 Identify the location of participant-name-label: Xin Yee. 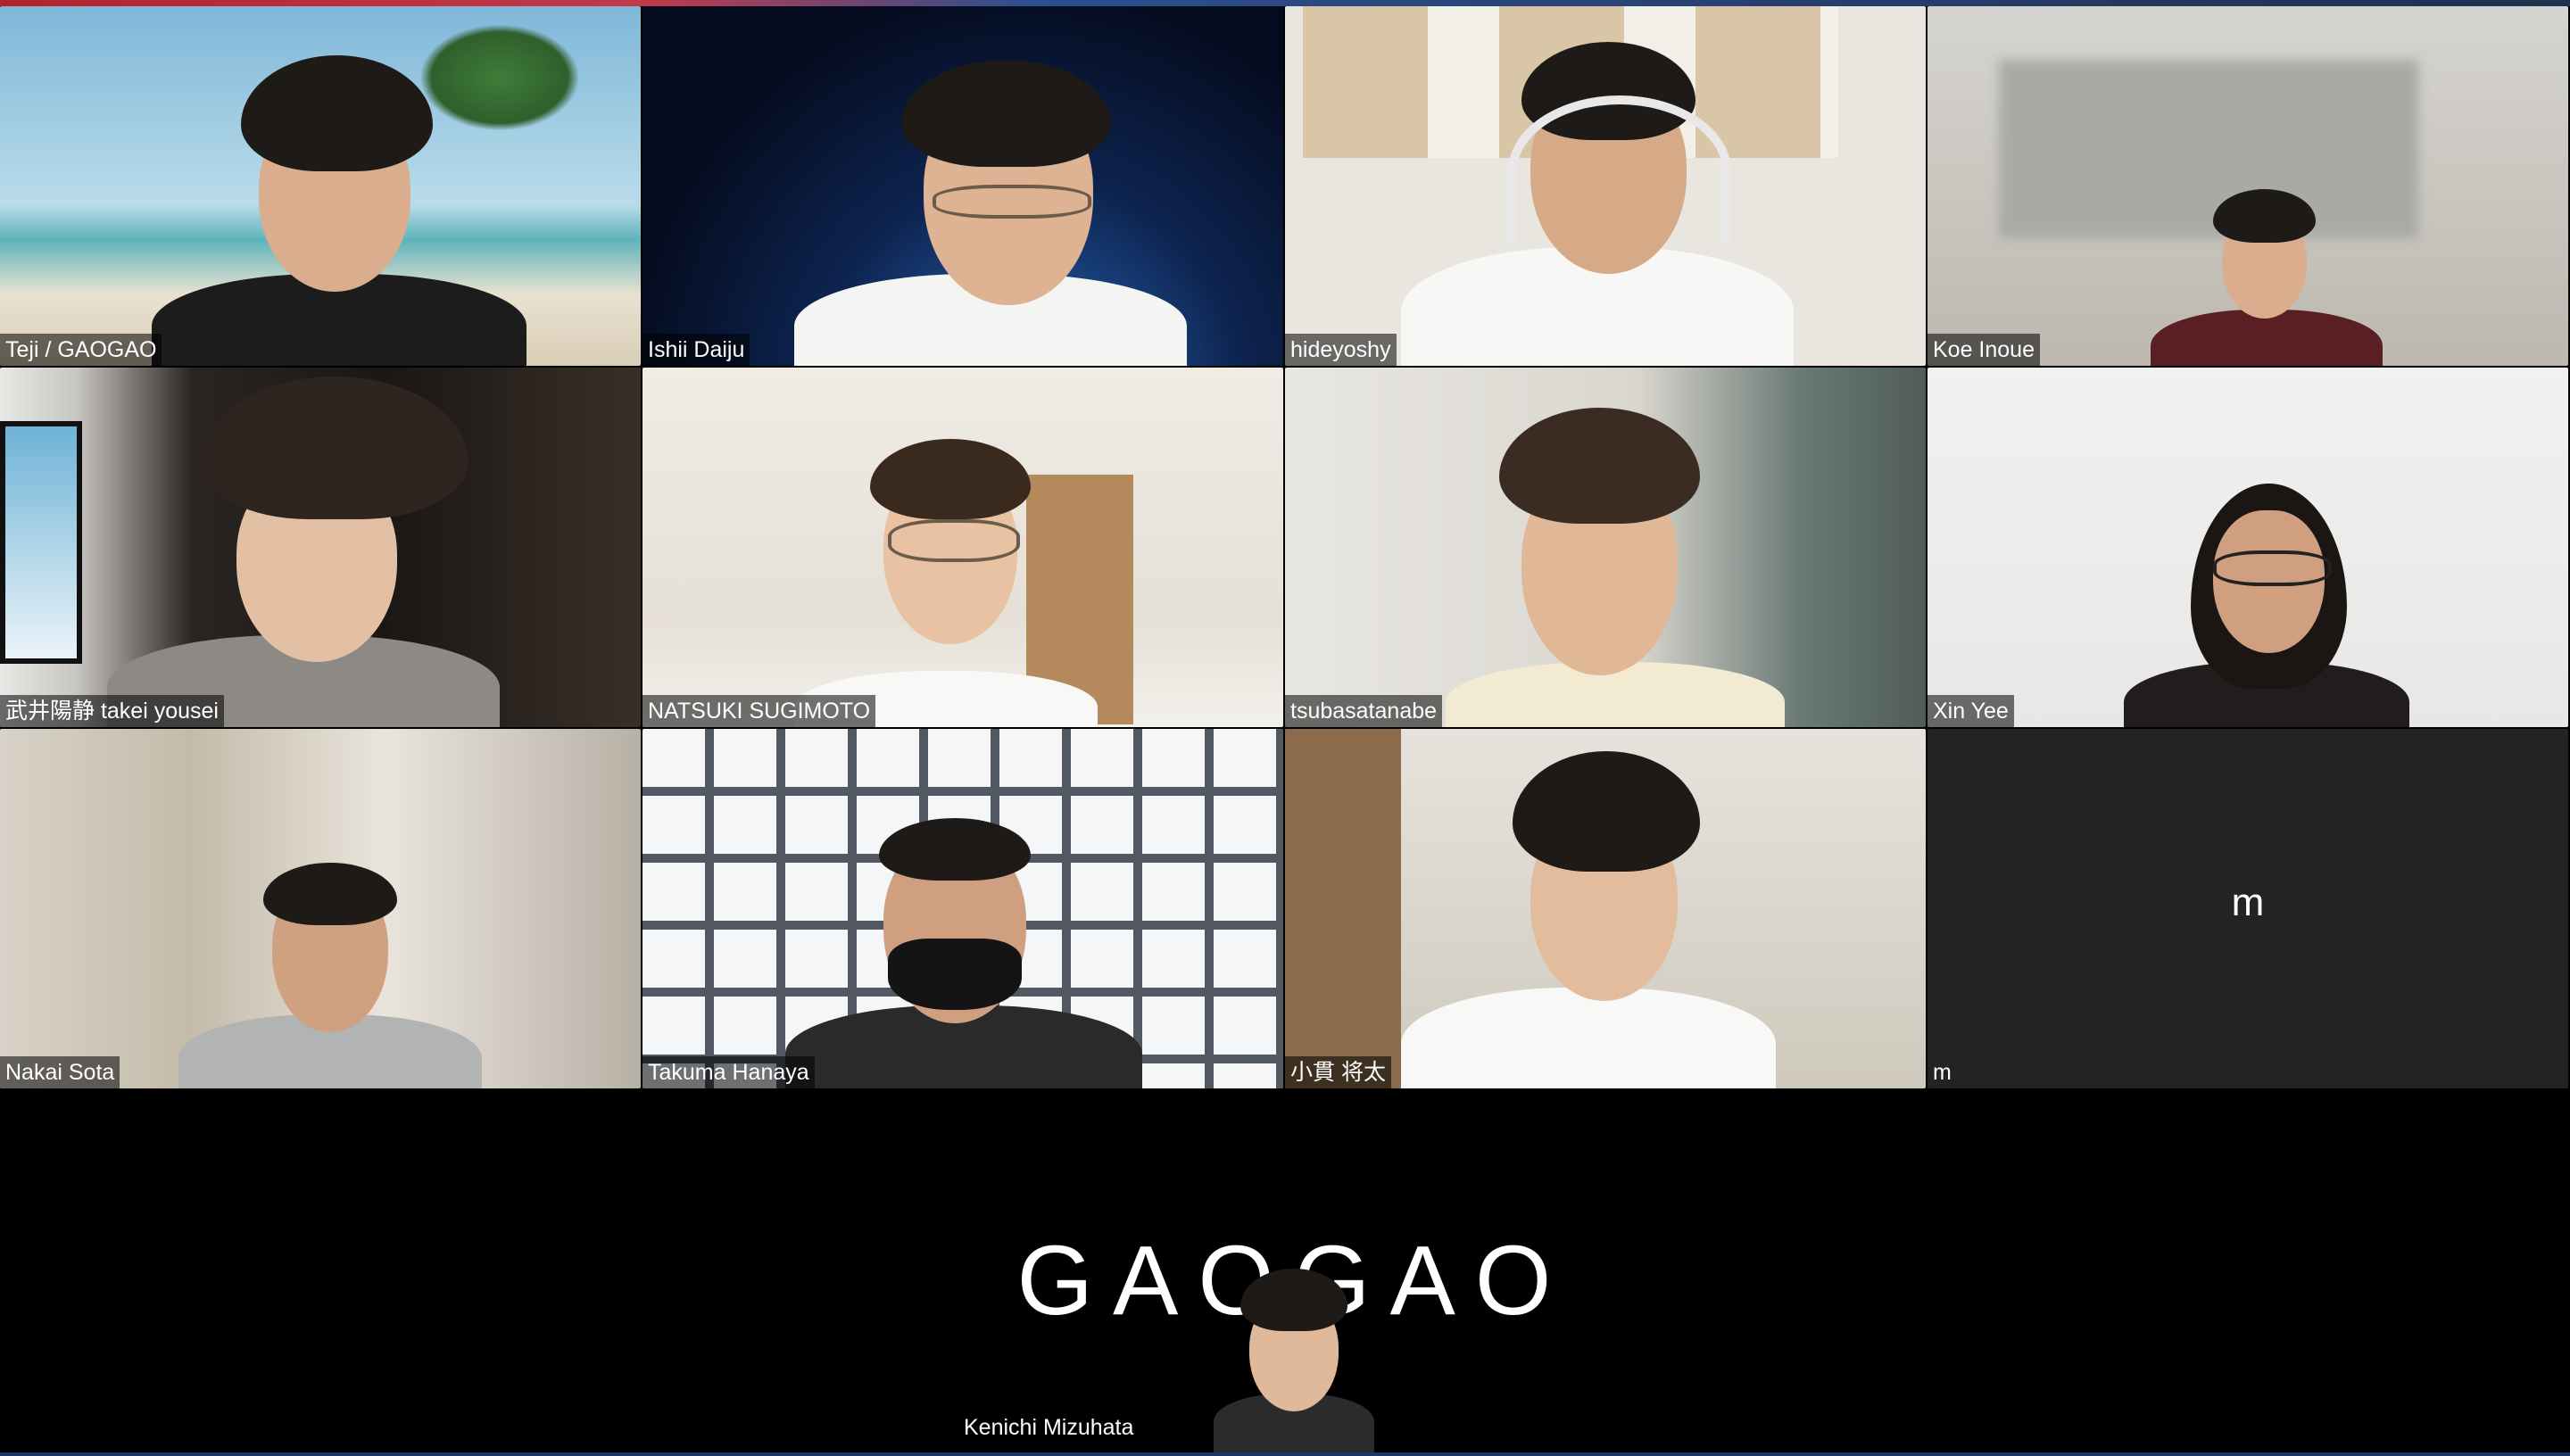
(1971, 711).